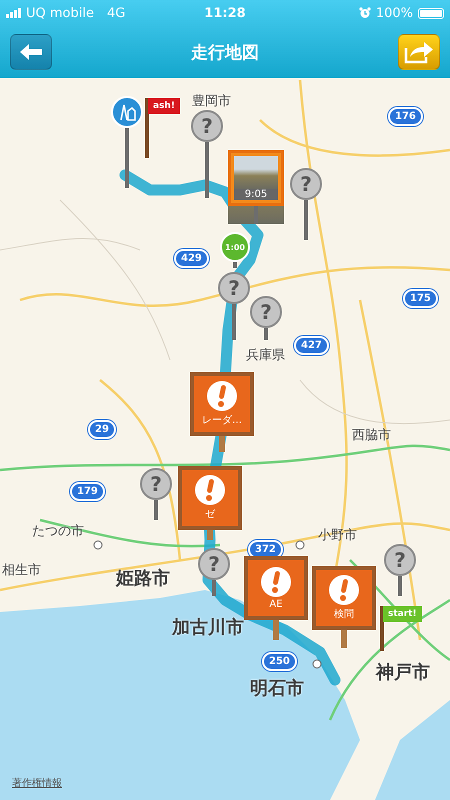 This screenshot has width=450, height=800. Describe the element at coordinates (256, 187) in the screenshot. I see `photo-pin: 9:05` at that location.